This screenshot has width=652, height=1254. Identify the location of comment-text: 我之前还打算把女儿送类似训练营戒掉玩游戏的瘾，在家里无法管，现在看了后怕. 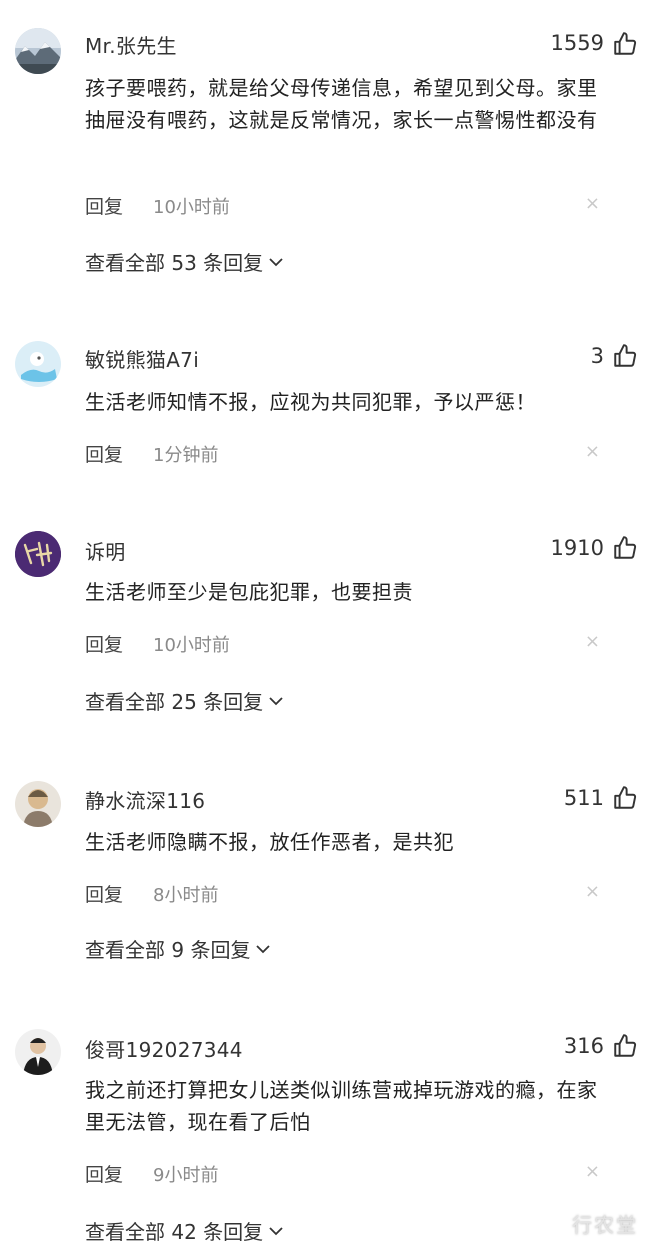
(341, 1106).